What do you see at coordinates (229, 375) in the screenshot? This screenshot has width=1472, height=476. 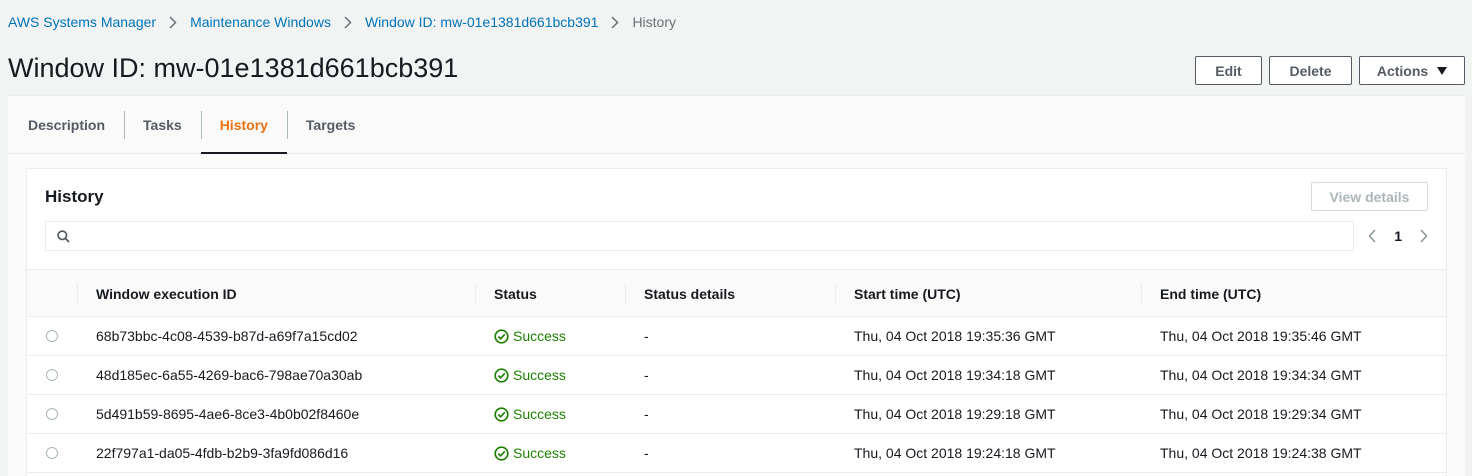 I see `execution-id: 48d185ec-6a55-4269-bac6-798ae70a30ab` at bounding box center [229, 375].